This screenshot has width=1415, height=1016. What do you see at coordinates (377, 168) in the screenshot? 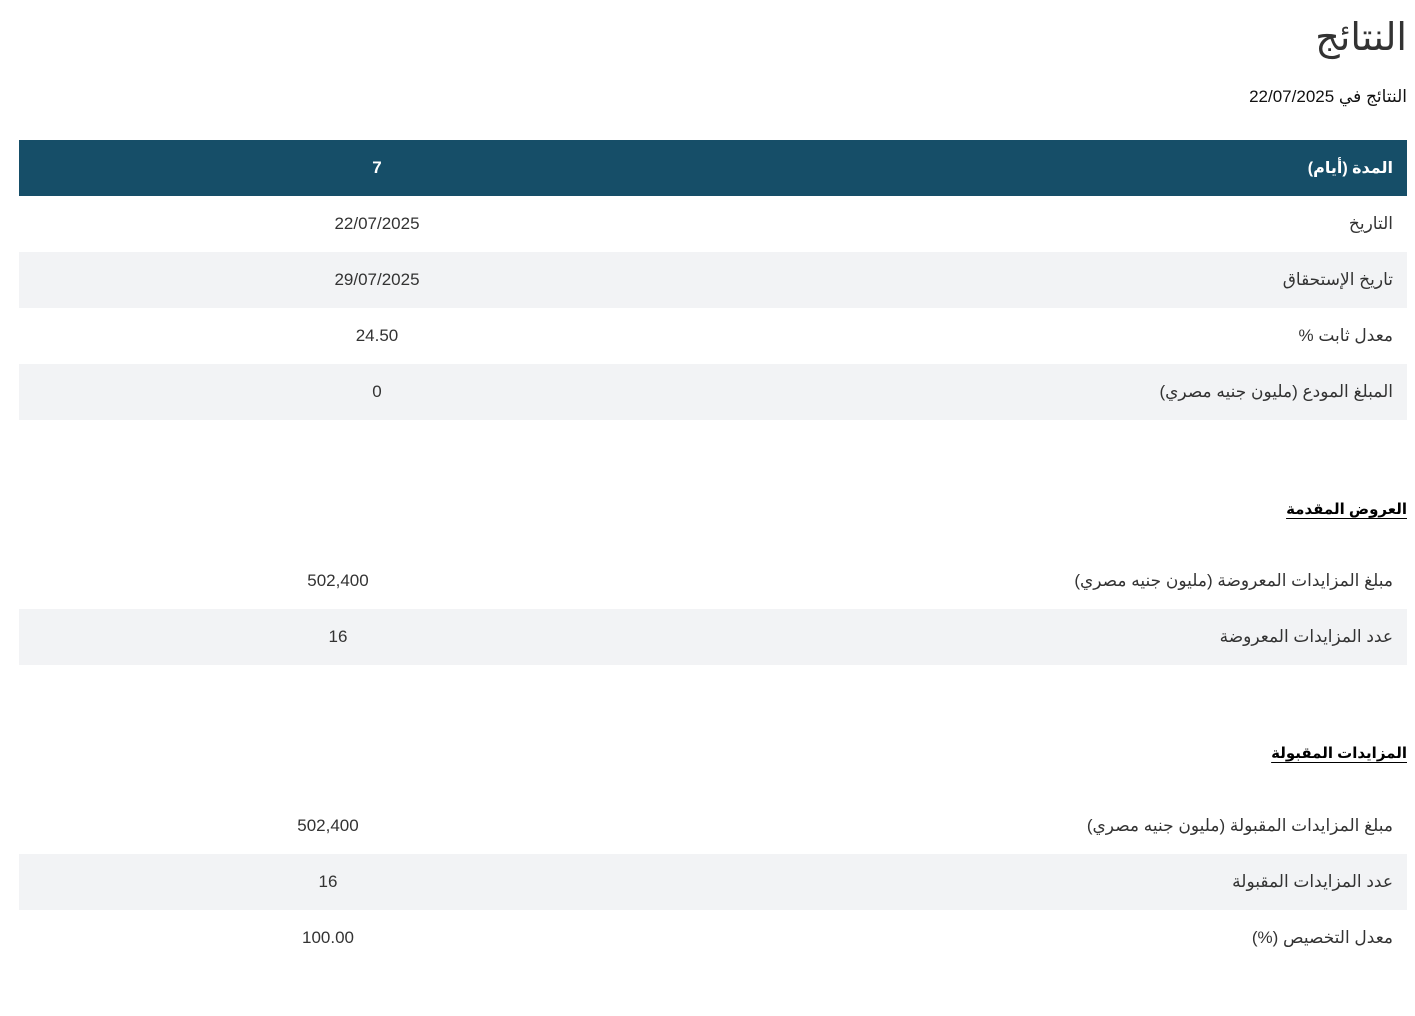
I see `duration-value: 7` at bounding box center [377, 168].